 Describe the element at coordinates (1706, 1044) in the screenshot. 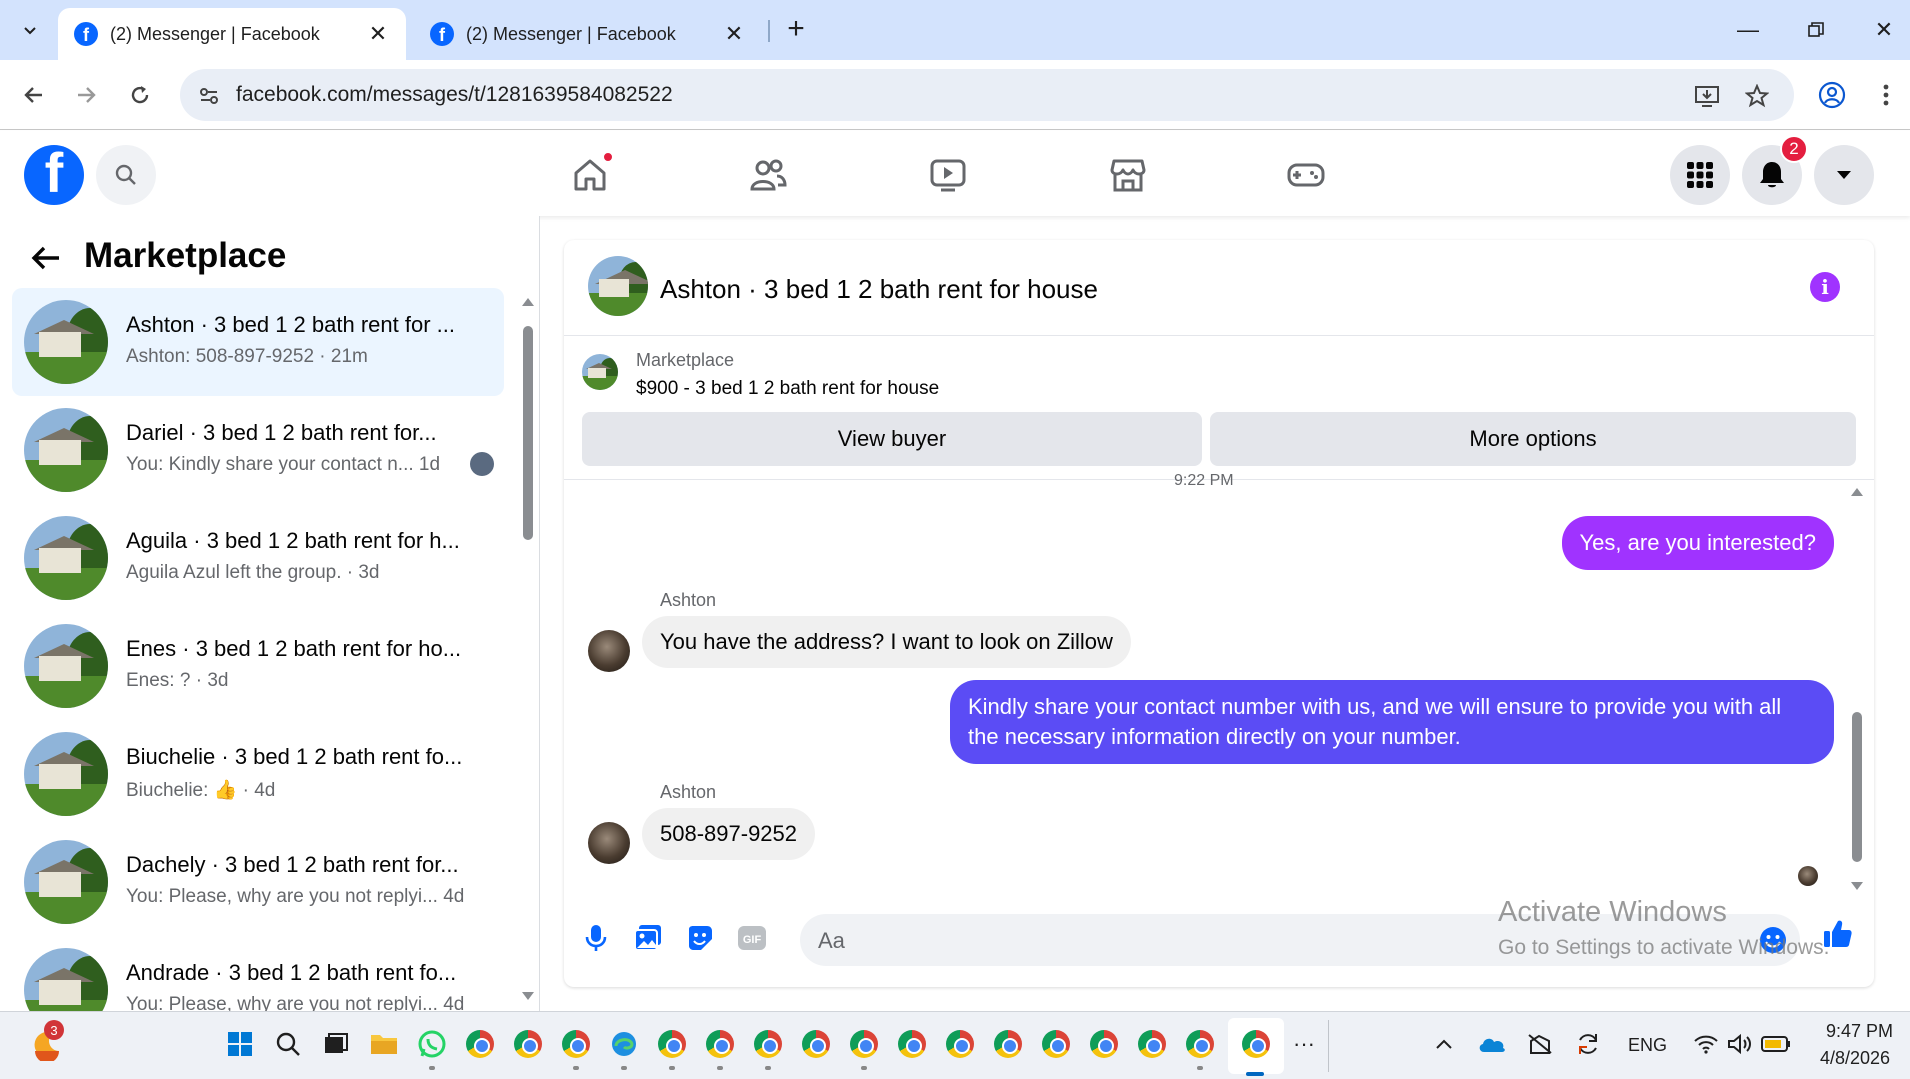

I see `wifi-icon` at that location.